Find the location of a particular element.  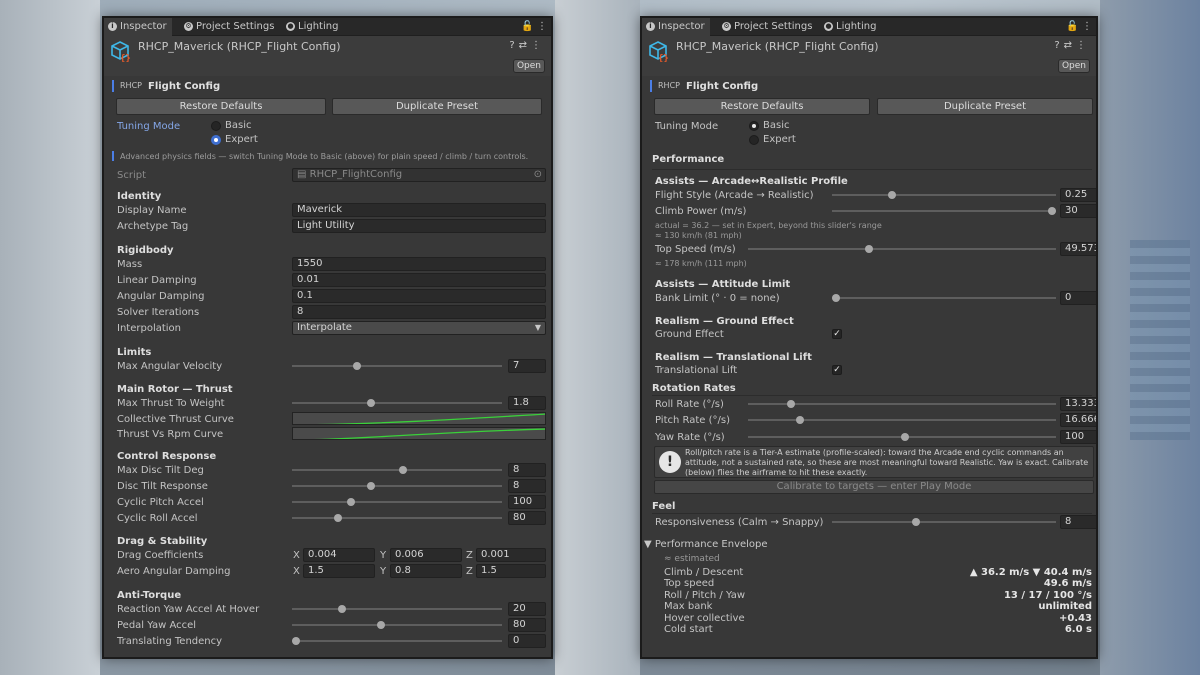

responsiveness-field: 8 is located at coordinates (1078, 522).